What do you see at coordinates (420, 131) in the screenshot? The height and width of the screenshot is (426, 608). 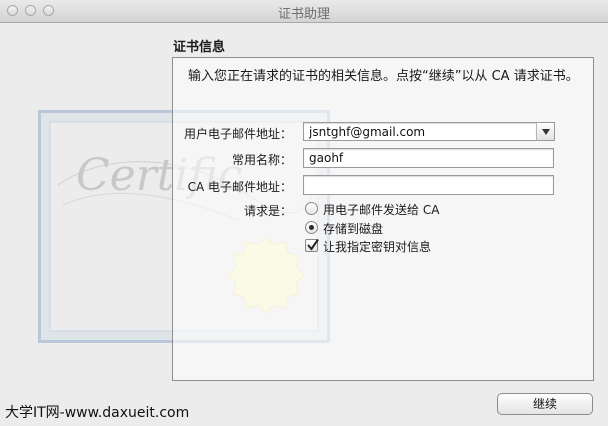 I see `user-email-combo-input: jsntghf@gmail.com` at bounding box center [420, 131].